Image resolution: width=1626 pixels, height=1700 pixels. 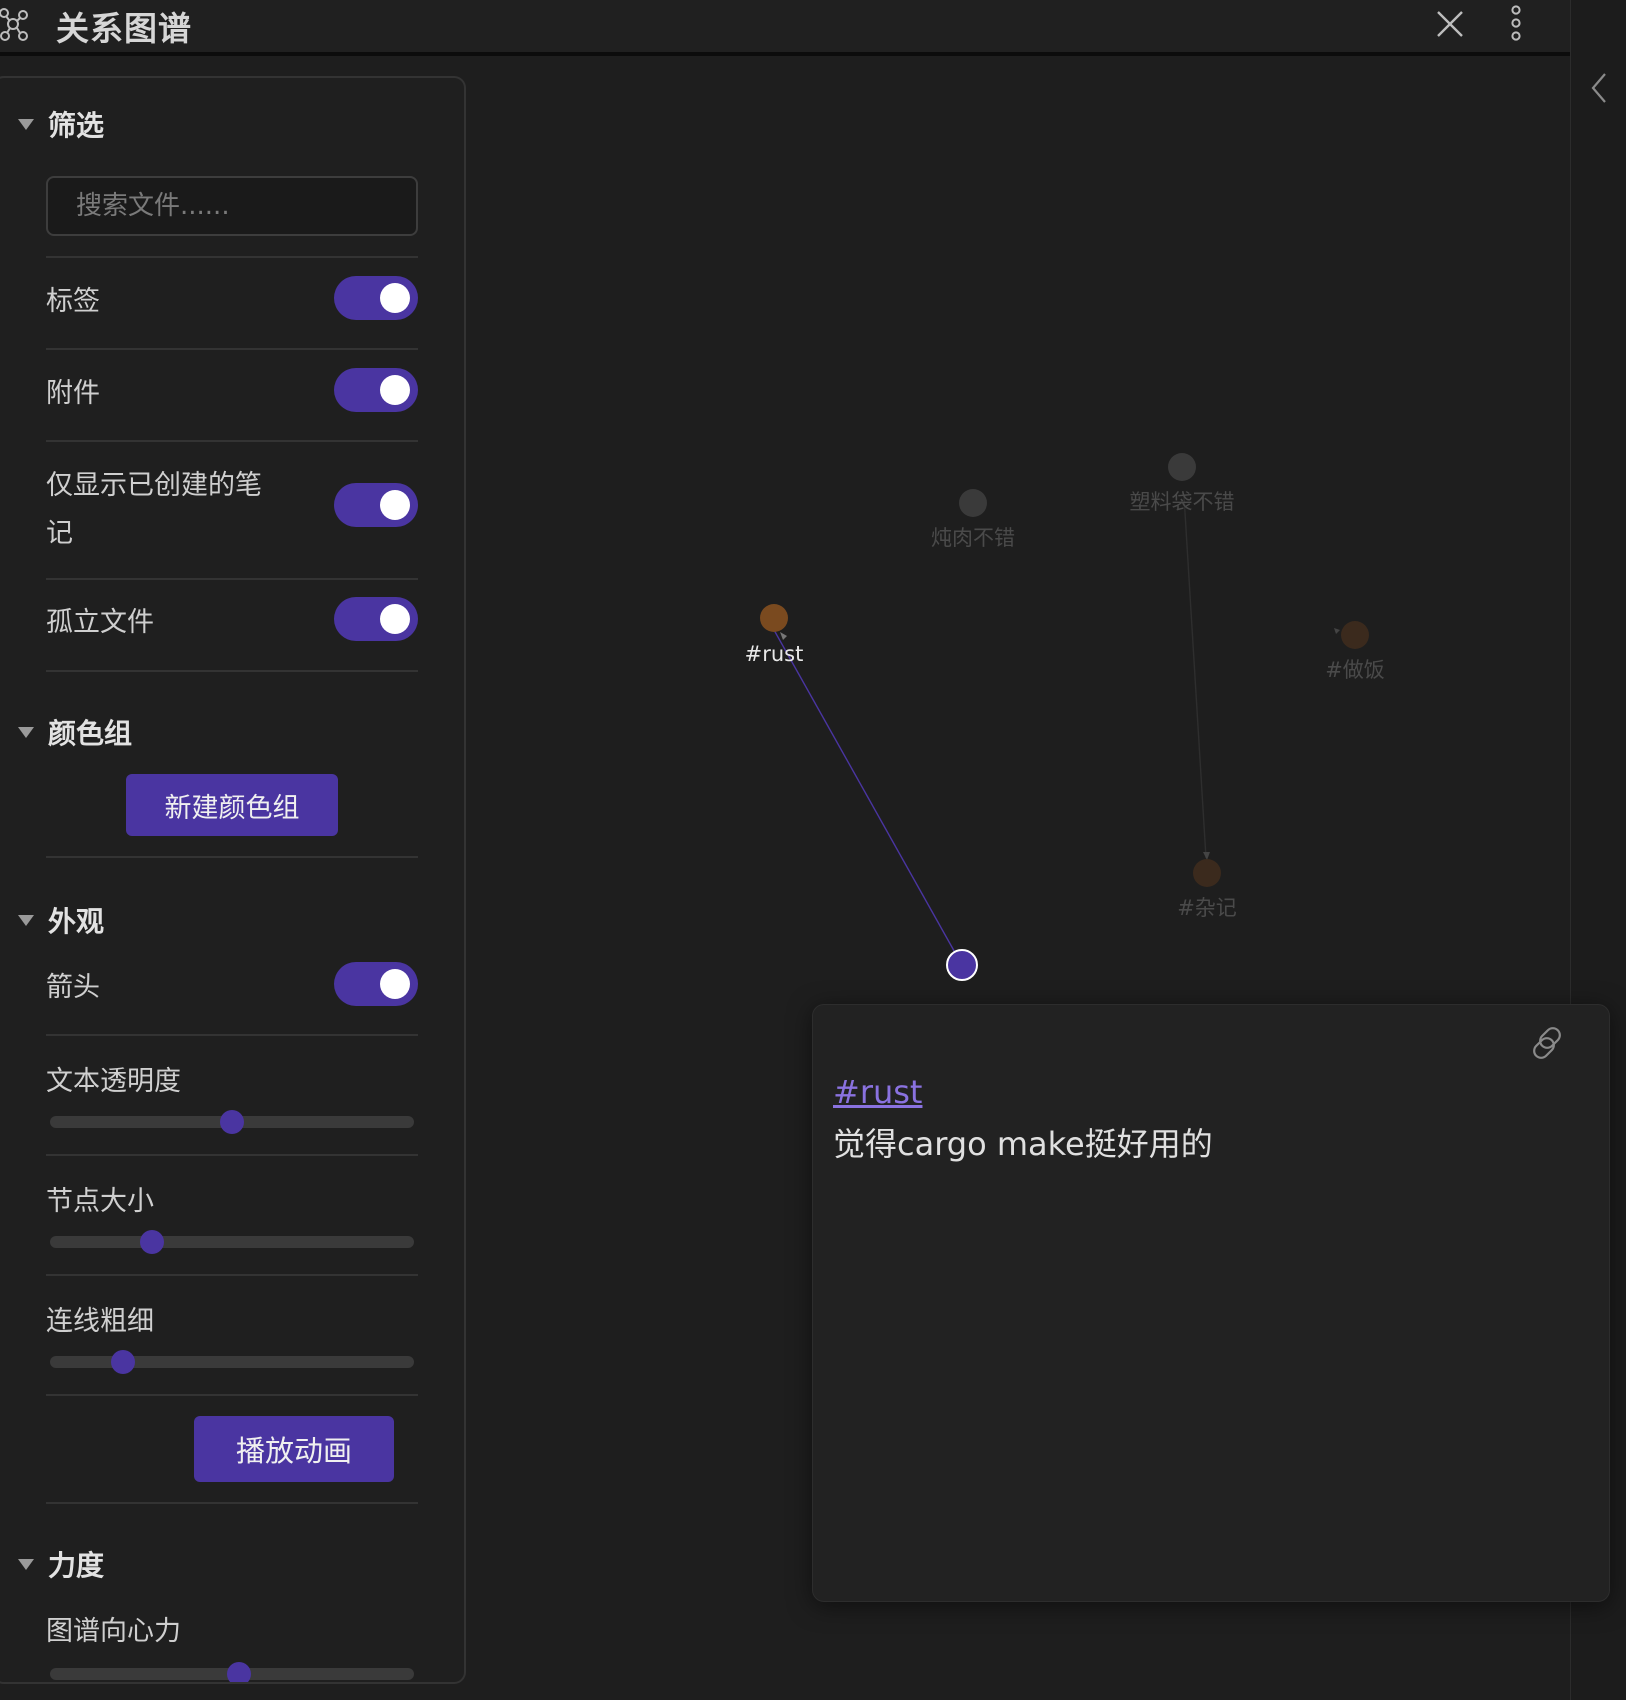 I want to click on filters-section-header: 筛选, so click(x=61, y=124).